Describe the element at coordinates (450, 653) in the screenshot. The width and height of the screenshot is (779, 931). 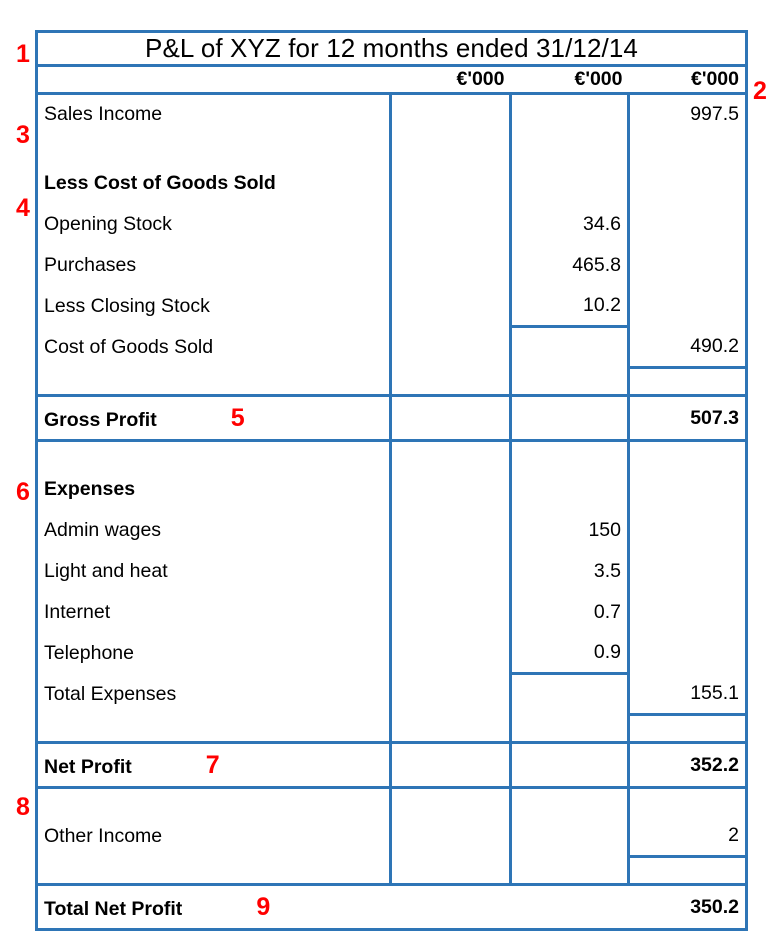
I see `telephone-col1` at that location.